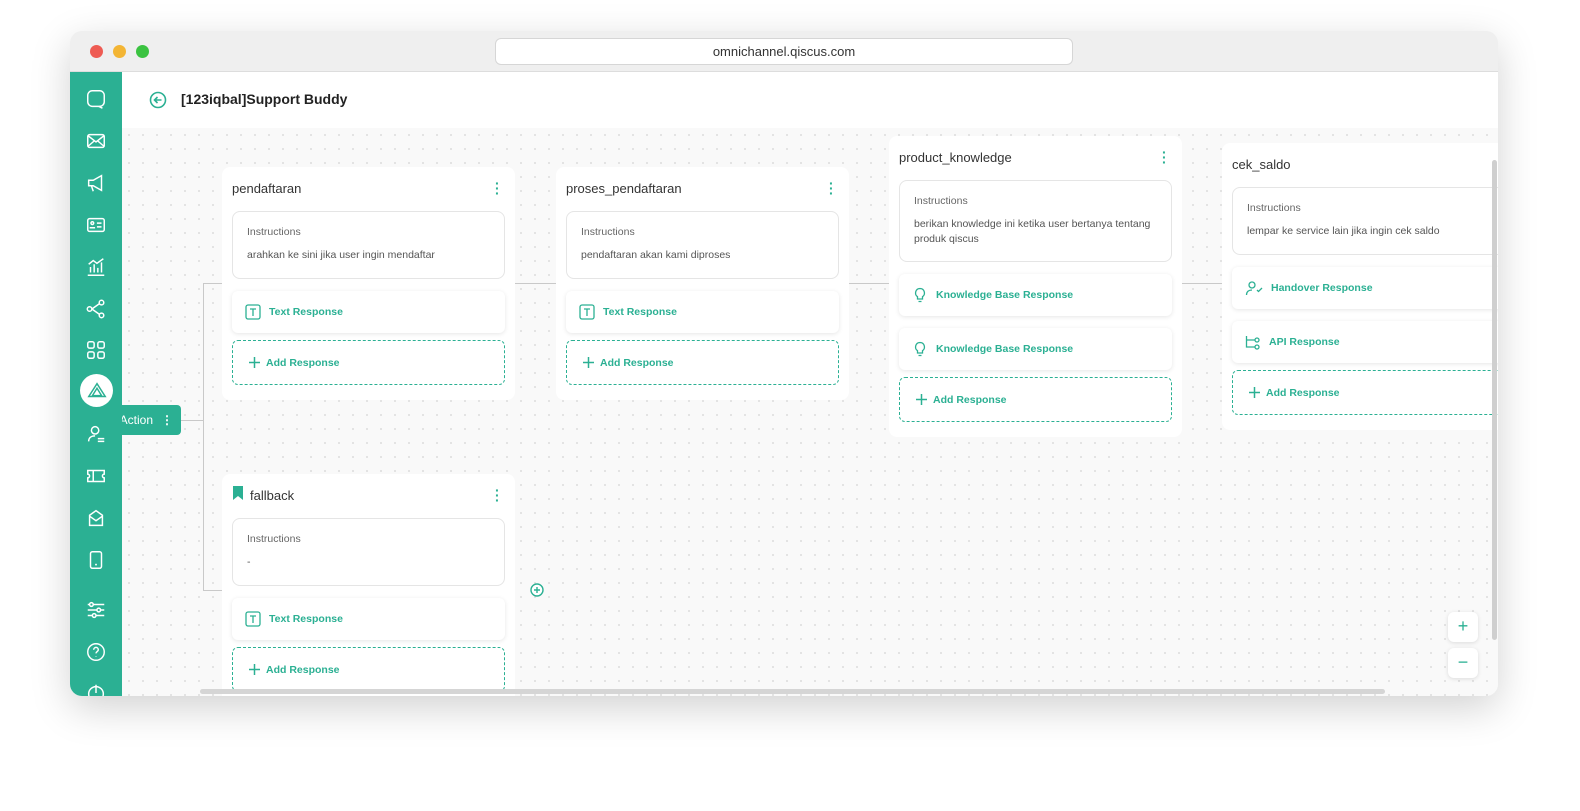 The height and width of the screenshot is (811, 1580). I want to click on sidebar-item-mobile, so click(96, 560).